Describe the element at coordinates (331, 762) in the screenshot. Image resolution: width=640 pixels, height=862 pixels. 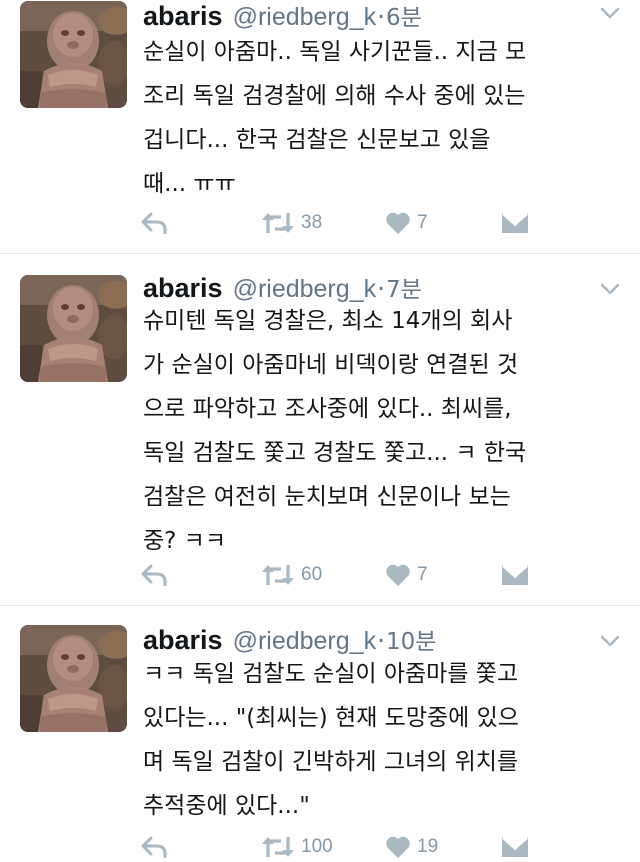
I see `tweet-text-line: 며 독일 검찰이 긴박하게 그녀의 위치를` at that location.